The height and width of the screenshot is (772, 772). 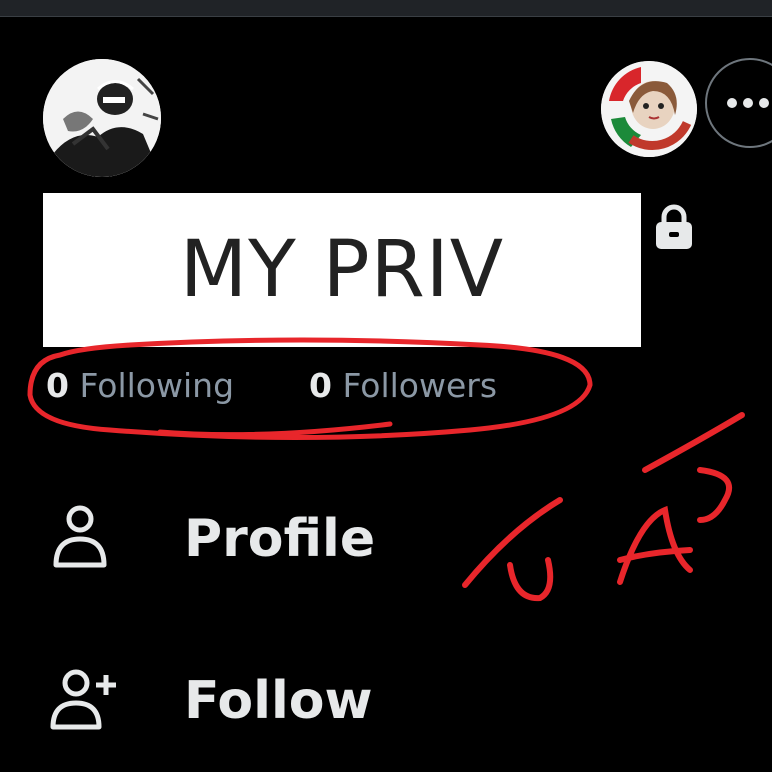 I want to click on avatar-illustration, so click(x=102, y=118).